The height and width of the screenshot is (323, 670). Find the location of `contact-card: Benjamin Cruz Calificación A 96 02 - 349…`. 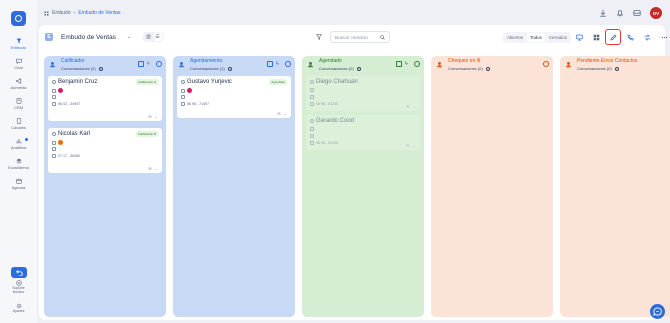

contact-card: Benjamin Cruz Calificación A 96 02 - 349… is located at coordinates (105, 98).